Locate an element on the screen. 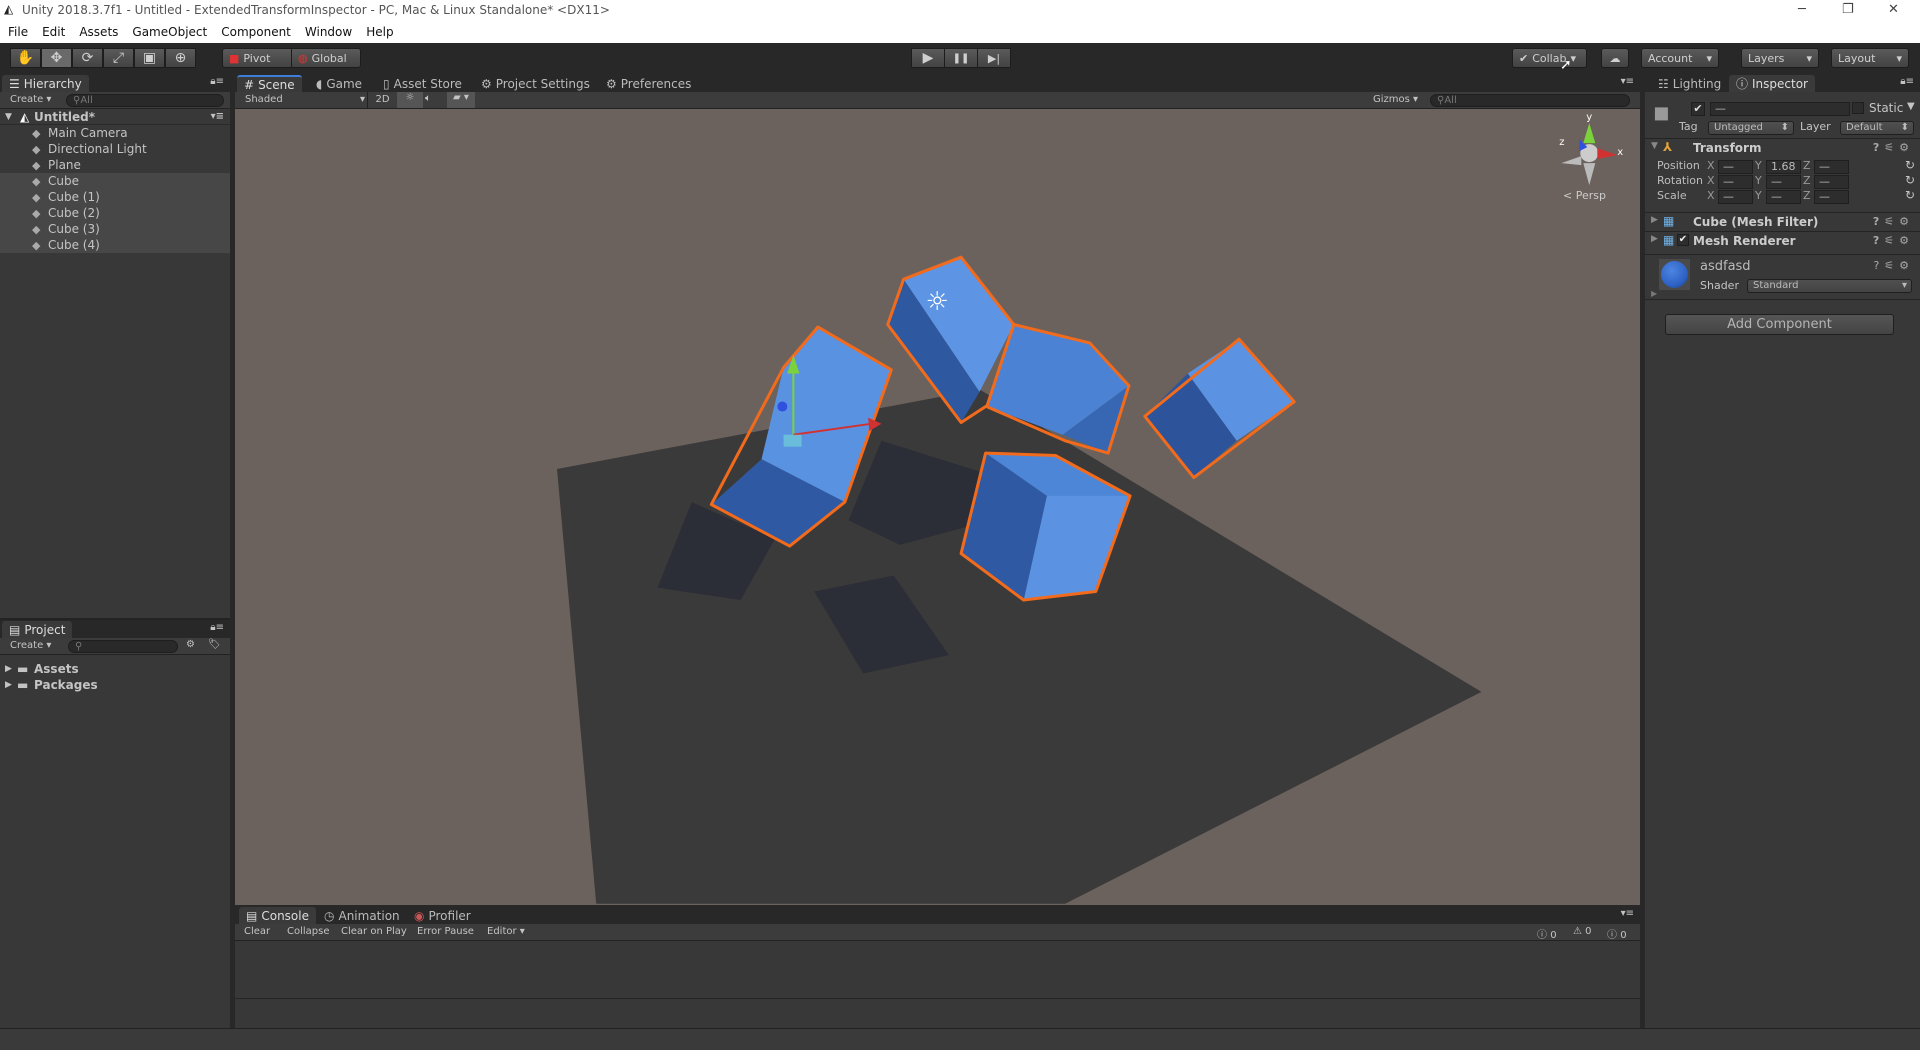 The height and width of the screenshot is (1050, 1920). collab-button: ✔ Collab ▾ is located at coordinates (1549, 58).